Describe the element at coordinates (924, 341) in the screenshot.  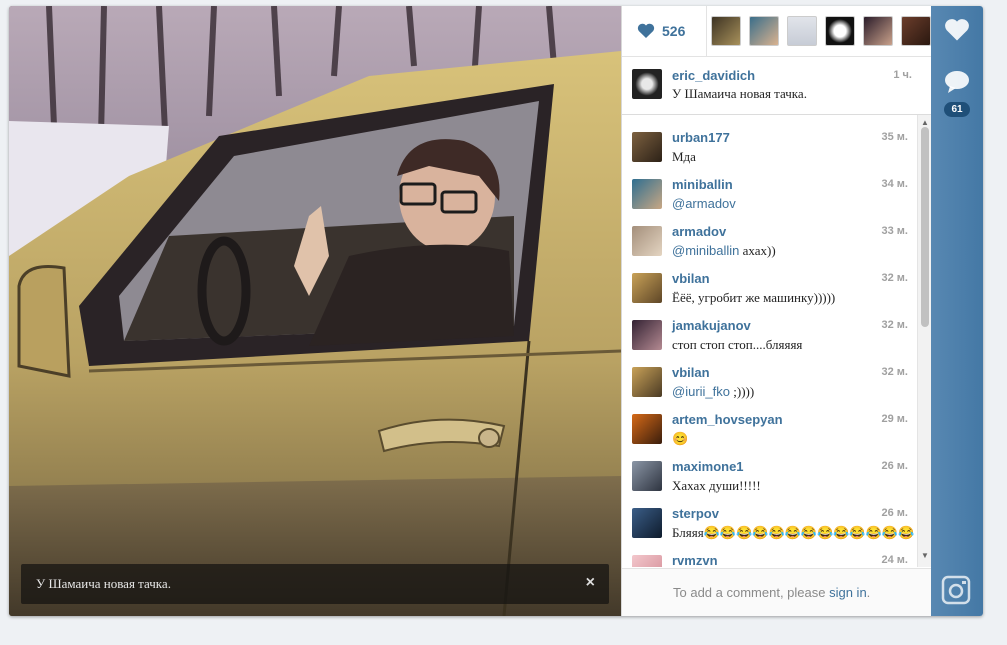
I see `comments-scrollbar: ▲ ▼` at that location.